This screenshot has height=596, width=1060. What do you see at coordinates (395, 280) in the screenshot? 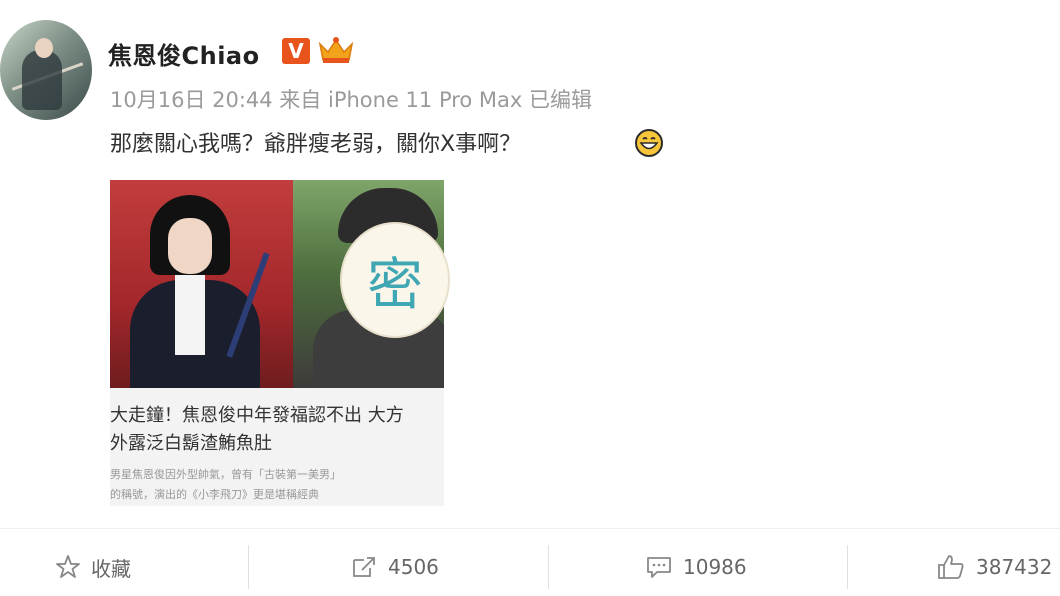
I see `censor-circle: 密` at bounding box center [395, 280].